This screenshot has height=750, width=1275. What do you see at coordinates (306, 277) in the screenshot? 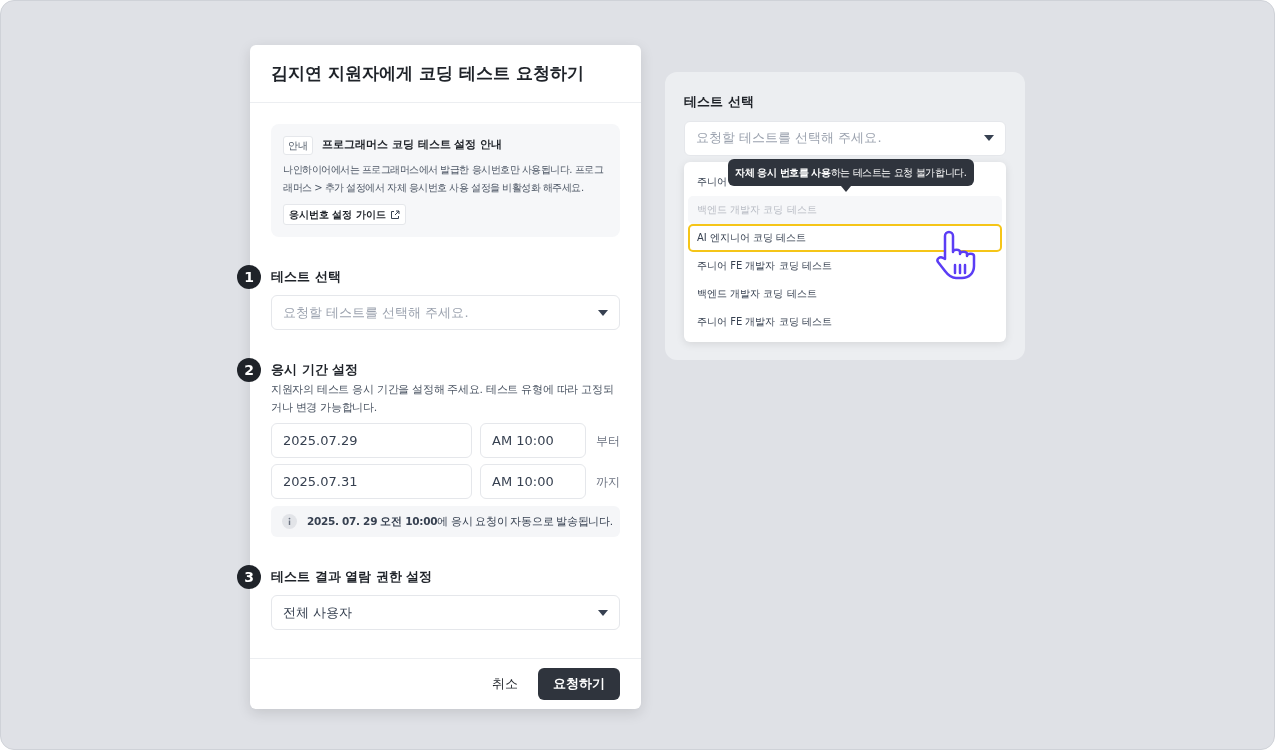
I see `section-title: 테스트 선택` at bounding box center [306, 277].